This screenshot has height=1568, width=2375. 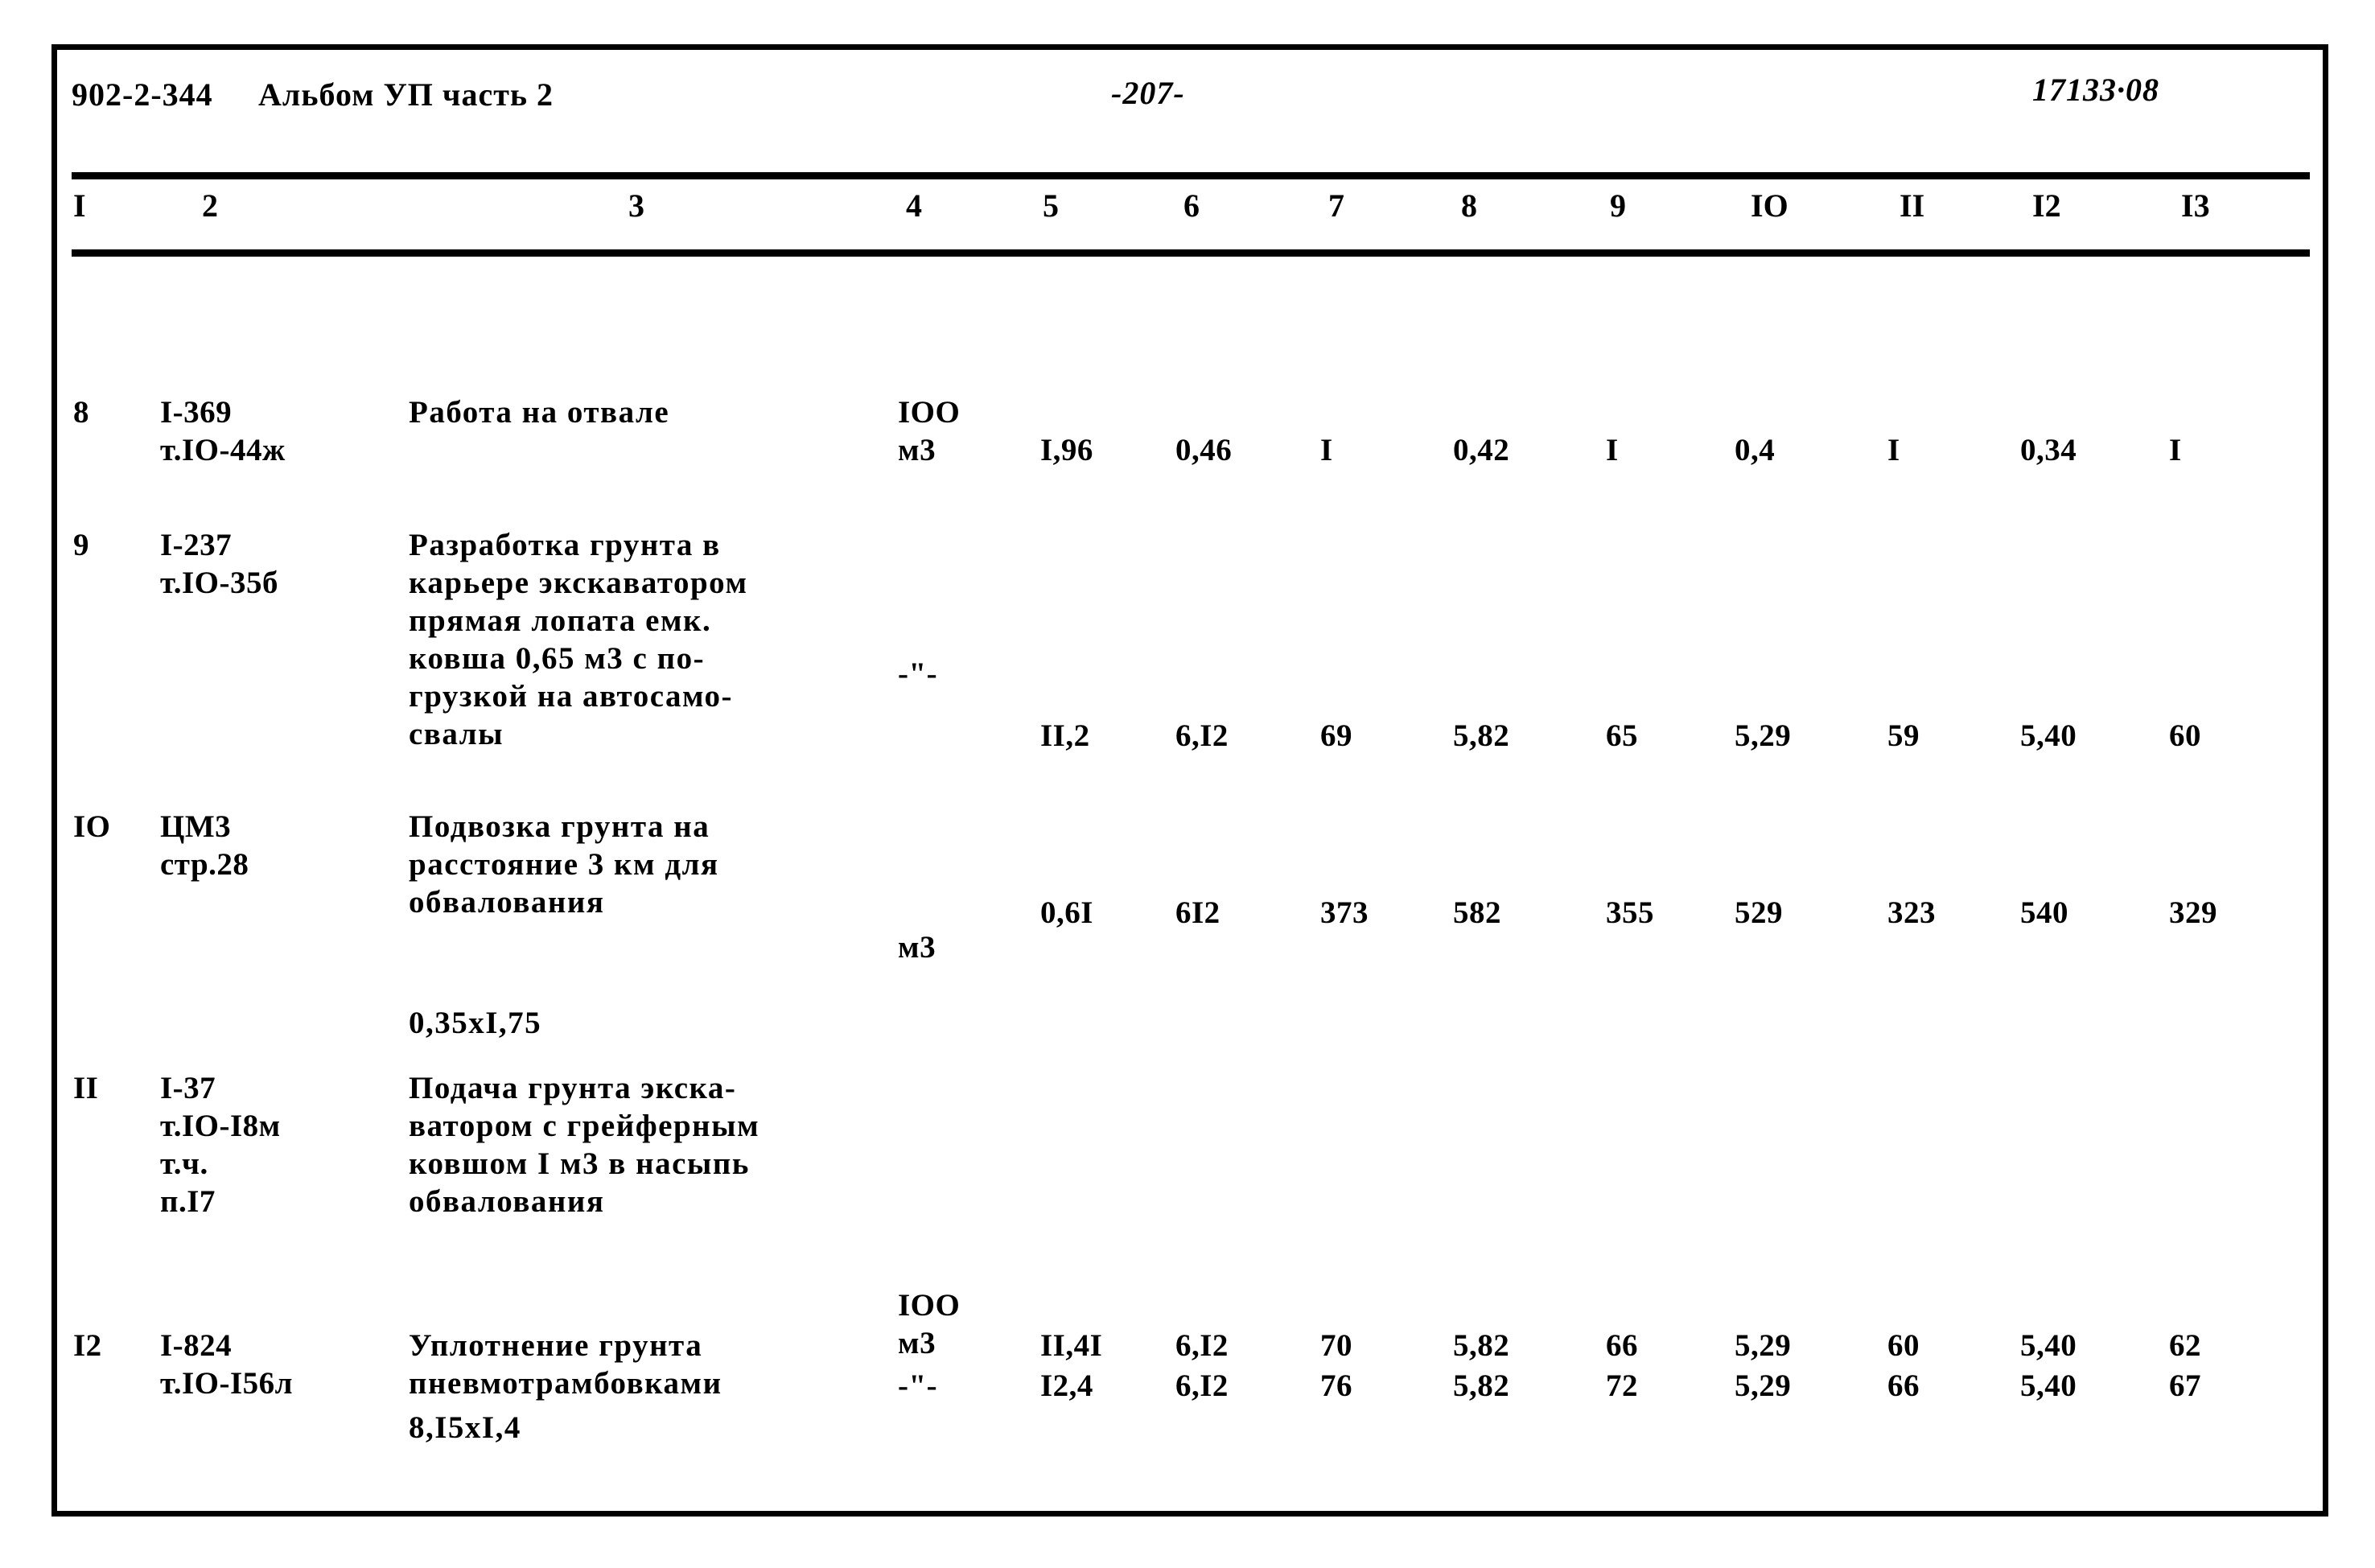 What do you see at coordinates (1148, 93) in the screenshot?
I see `page-number: -207-` at bounding box center [1148, 93].